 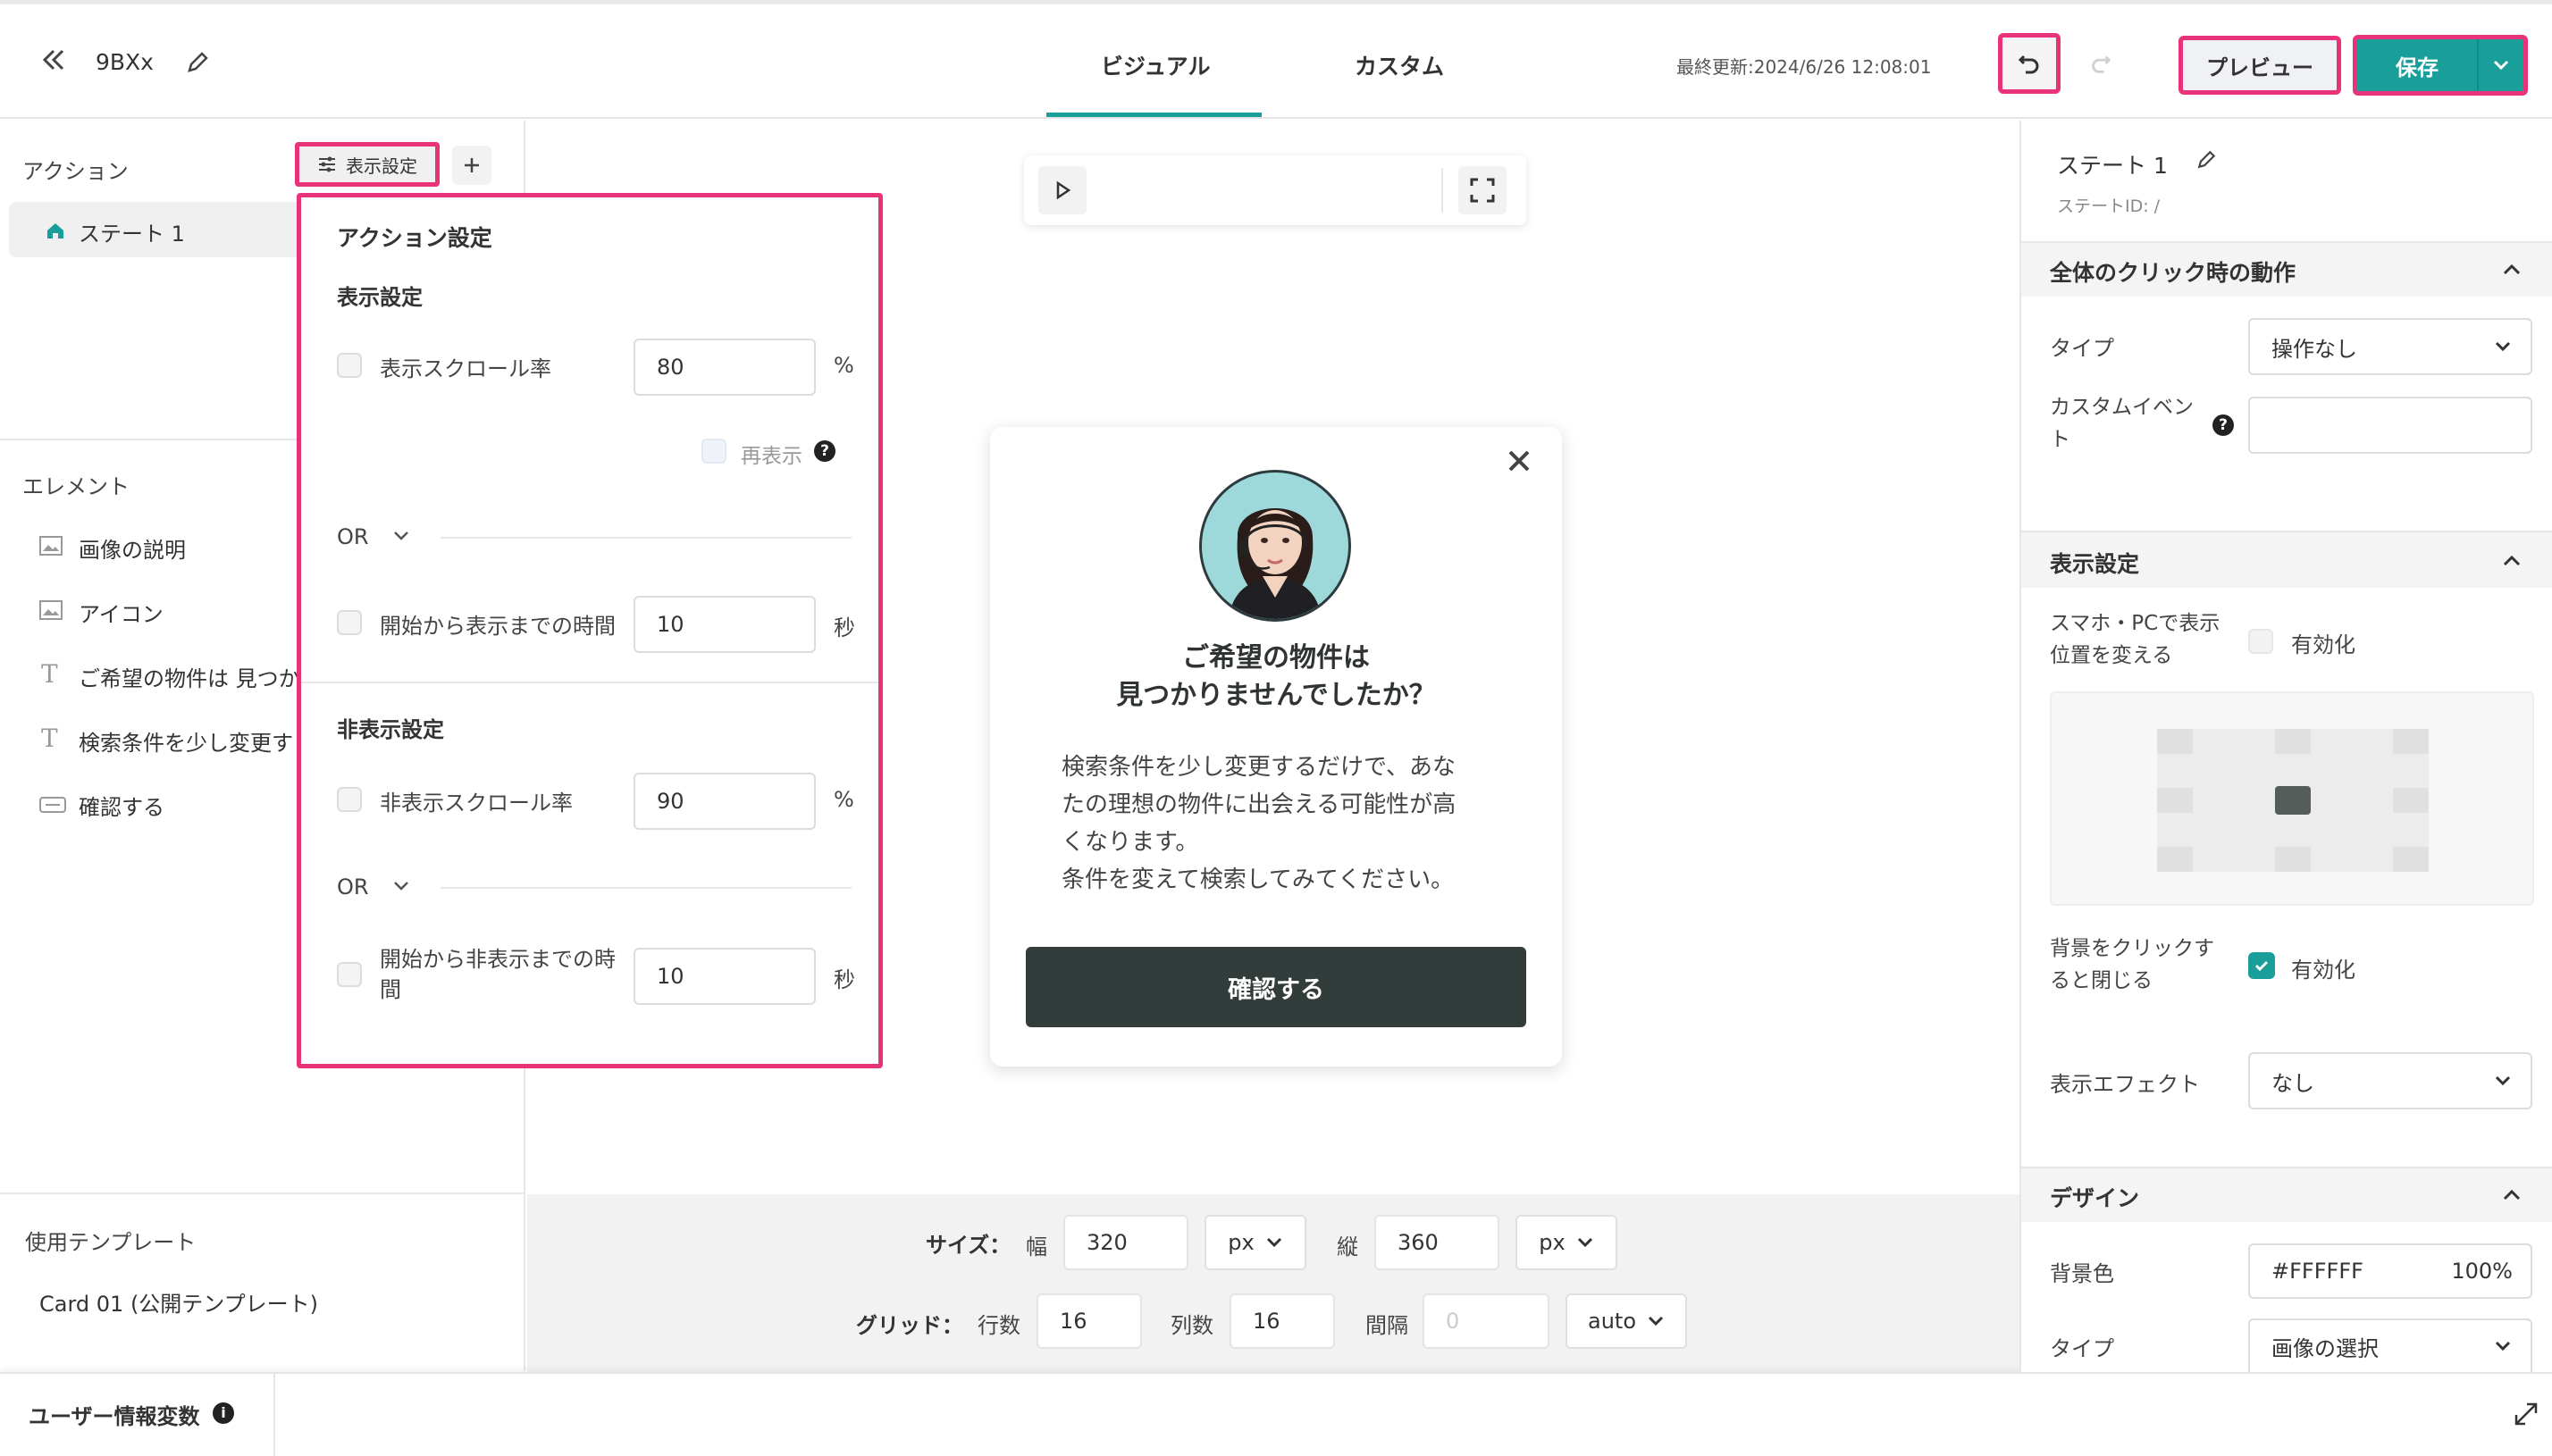 What do you see at coordinates (55, 230) in the screenshot?
I see `home-icon` at bounding box center [55, 230].